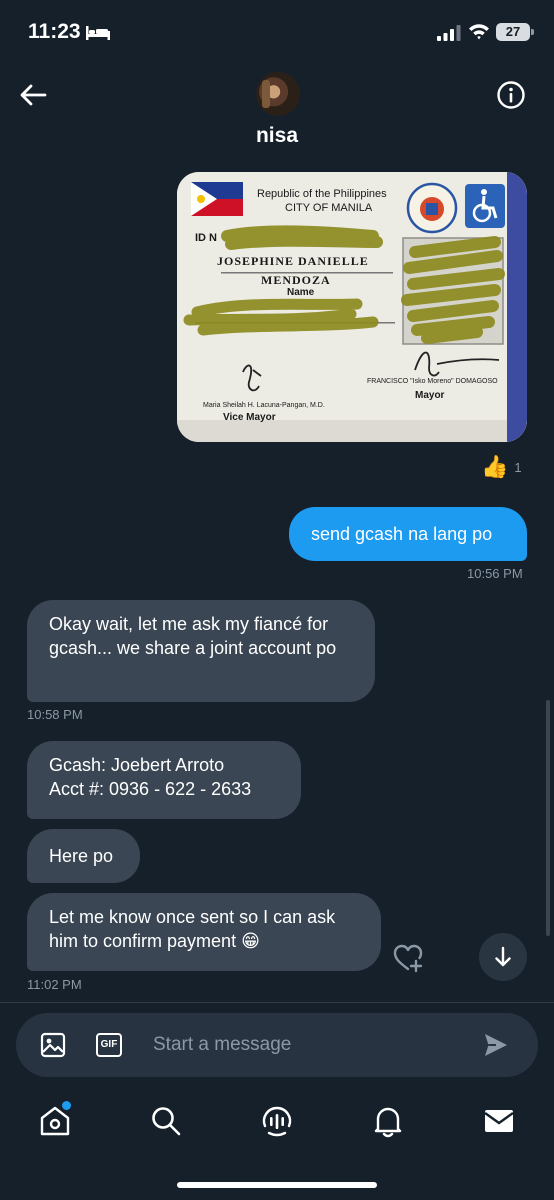 This screenshot has width=554, height=1200. I want to click on status-bar: 11:23 27, so click(277, 32).